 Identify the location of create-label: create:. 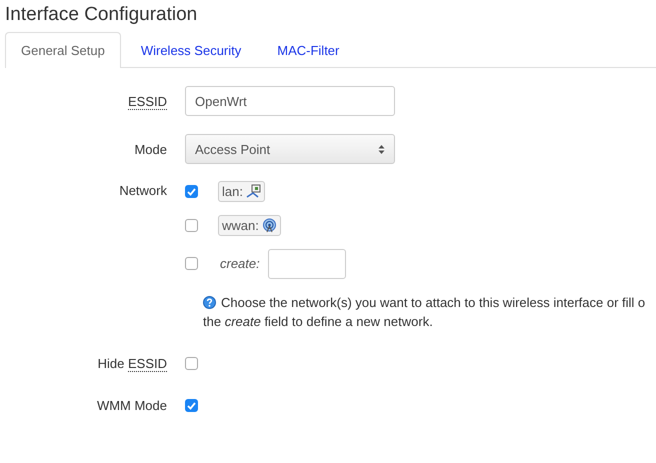
(240, 263).